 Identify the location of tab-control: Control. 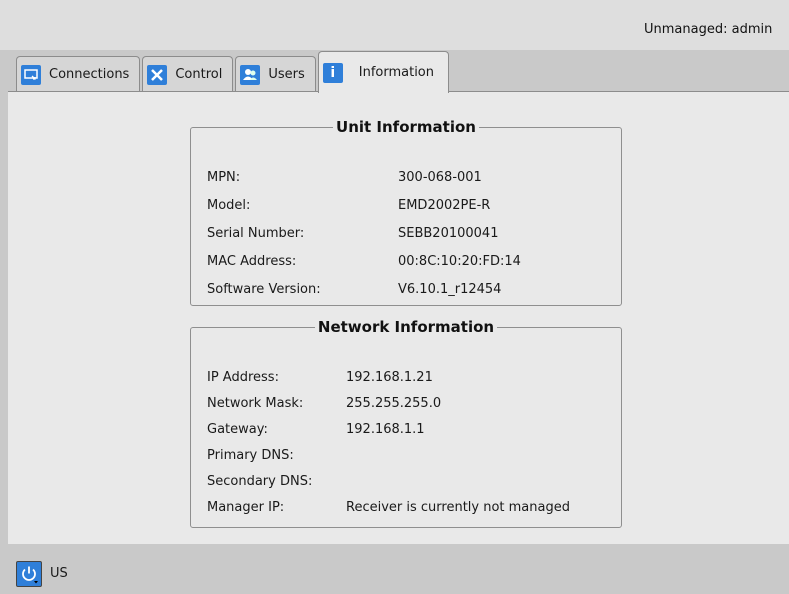
(188, 74).